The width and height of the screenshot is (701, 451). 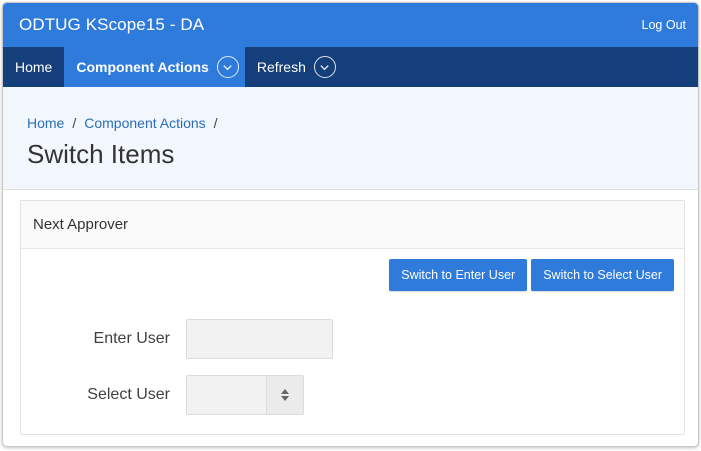 What do you see at coordinates (131, 338) in the screenshot?
I see `enter-user-label: Enter User` at bounding box center [131, 338].